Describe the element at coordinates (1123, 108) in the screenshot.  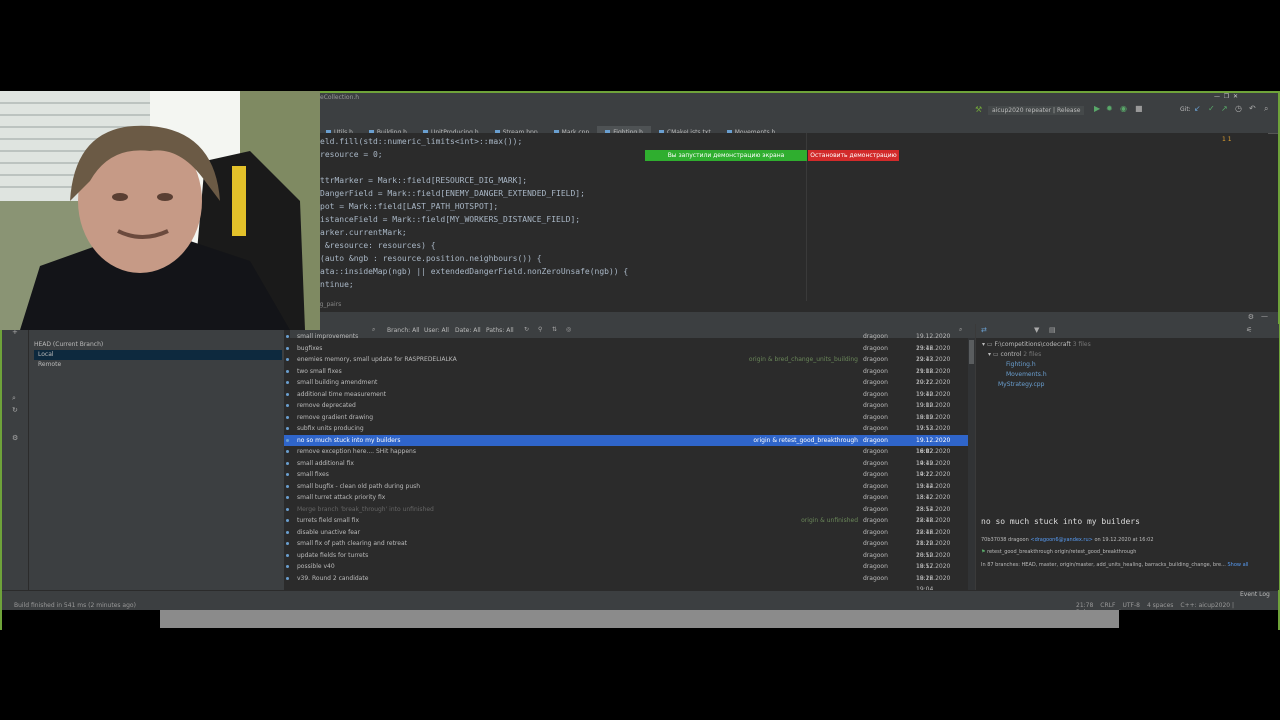
I see `coverage-icon: ◉` at that location.